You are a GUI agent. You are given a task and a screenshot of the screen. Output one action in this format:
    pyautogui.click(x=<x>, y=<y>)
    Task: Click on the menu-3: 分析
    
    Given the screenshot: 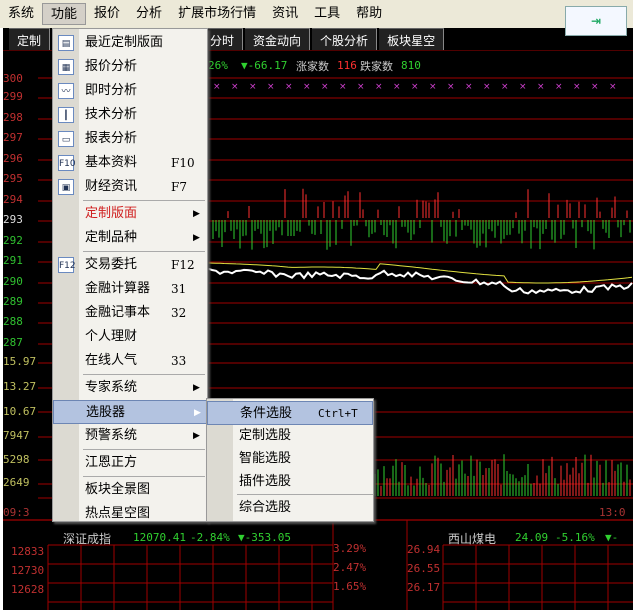 What is the action you would take?
    pyautogui.click(x=149, y=14)
    